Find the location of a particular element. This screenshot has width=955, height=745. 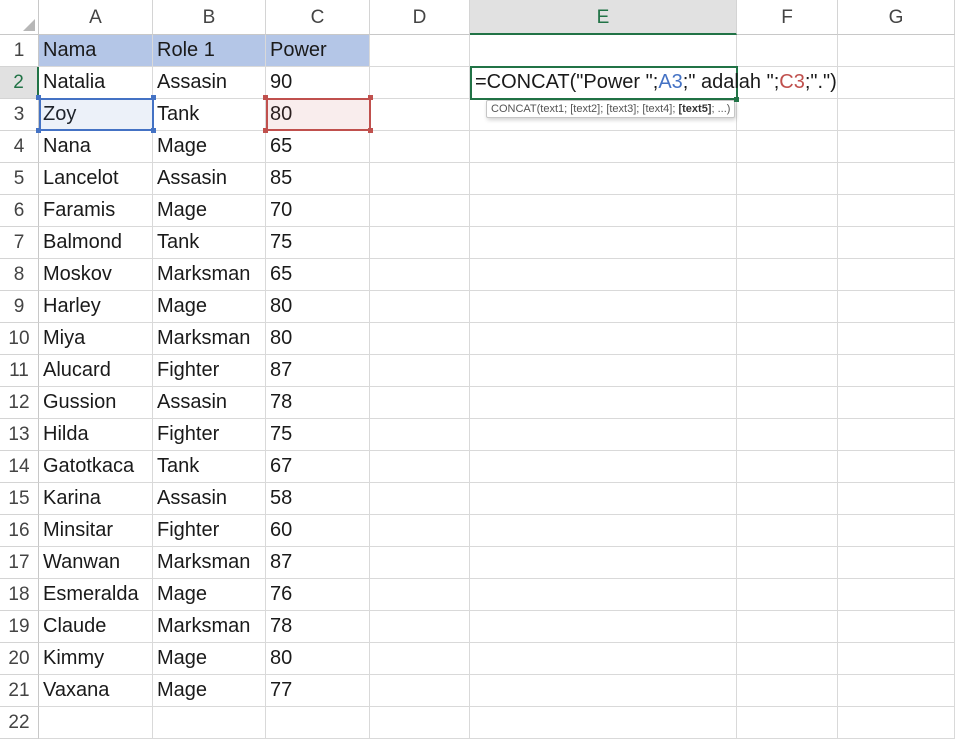

cell-f8 is located at coordinates (787, 275).